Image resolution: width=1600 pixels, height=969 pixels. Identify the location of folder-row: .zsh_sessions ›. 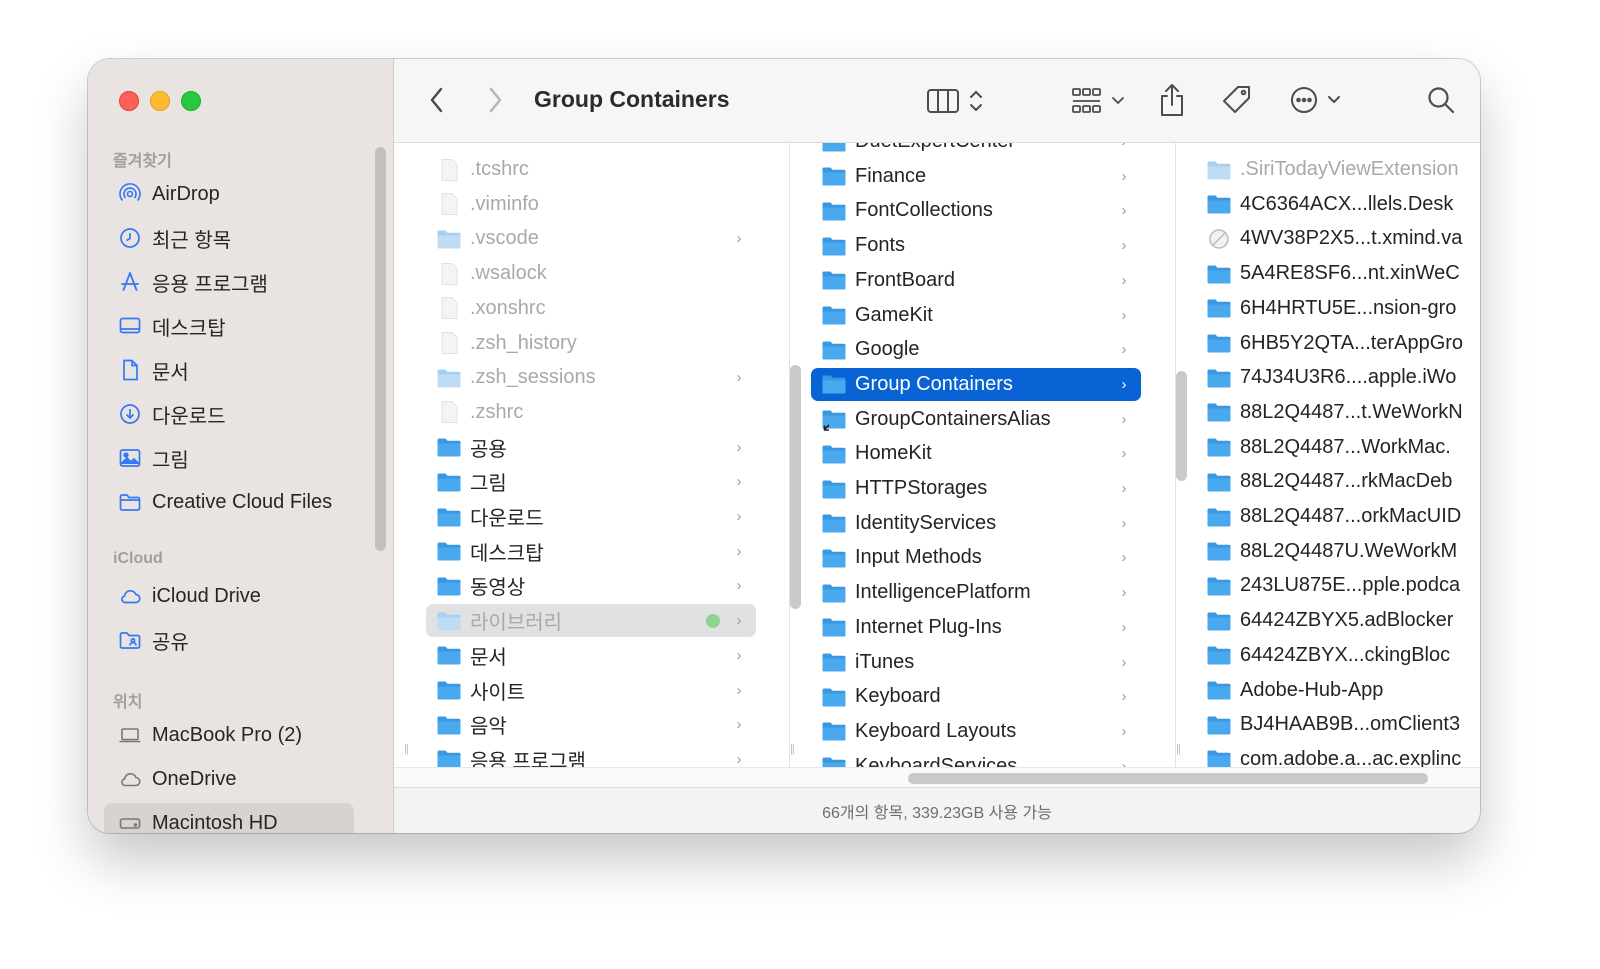
(591, 377).